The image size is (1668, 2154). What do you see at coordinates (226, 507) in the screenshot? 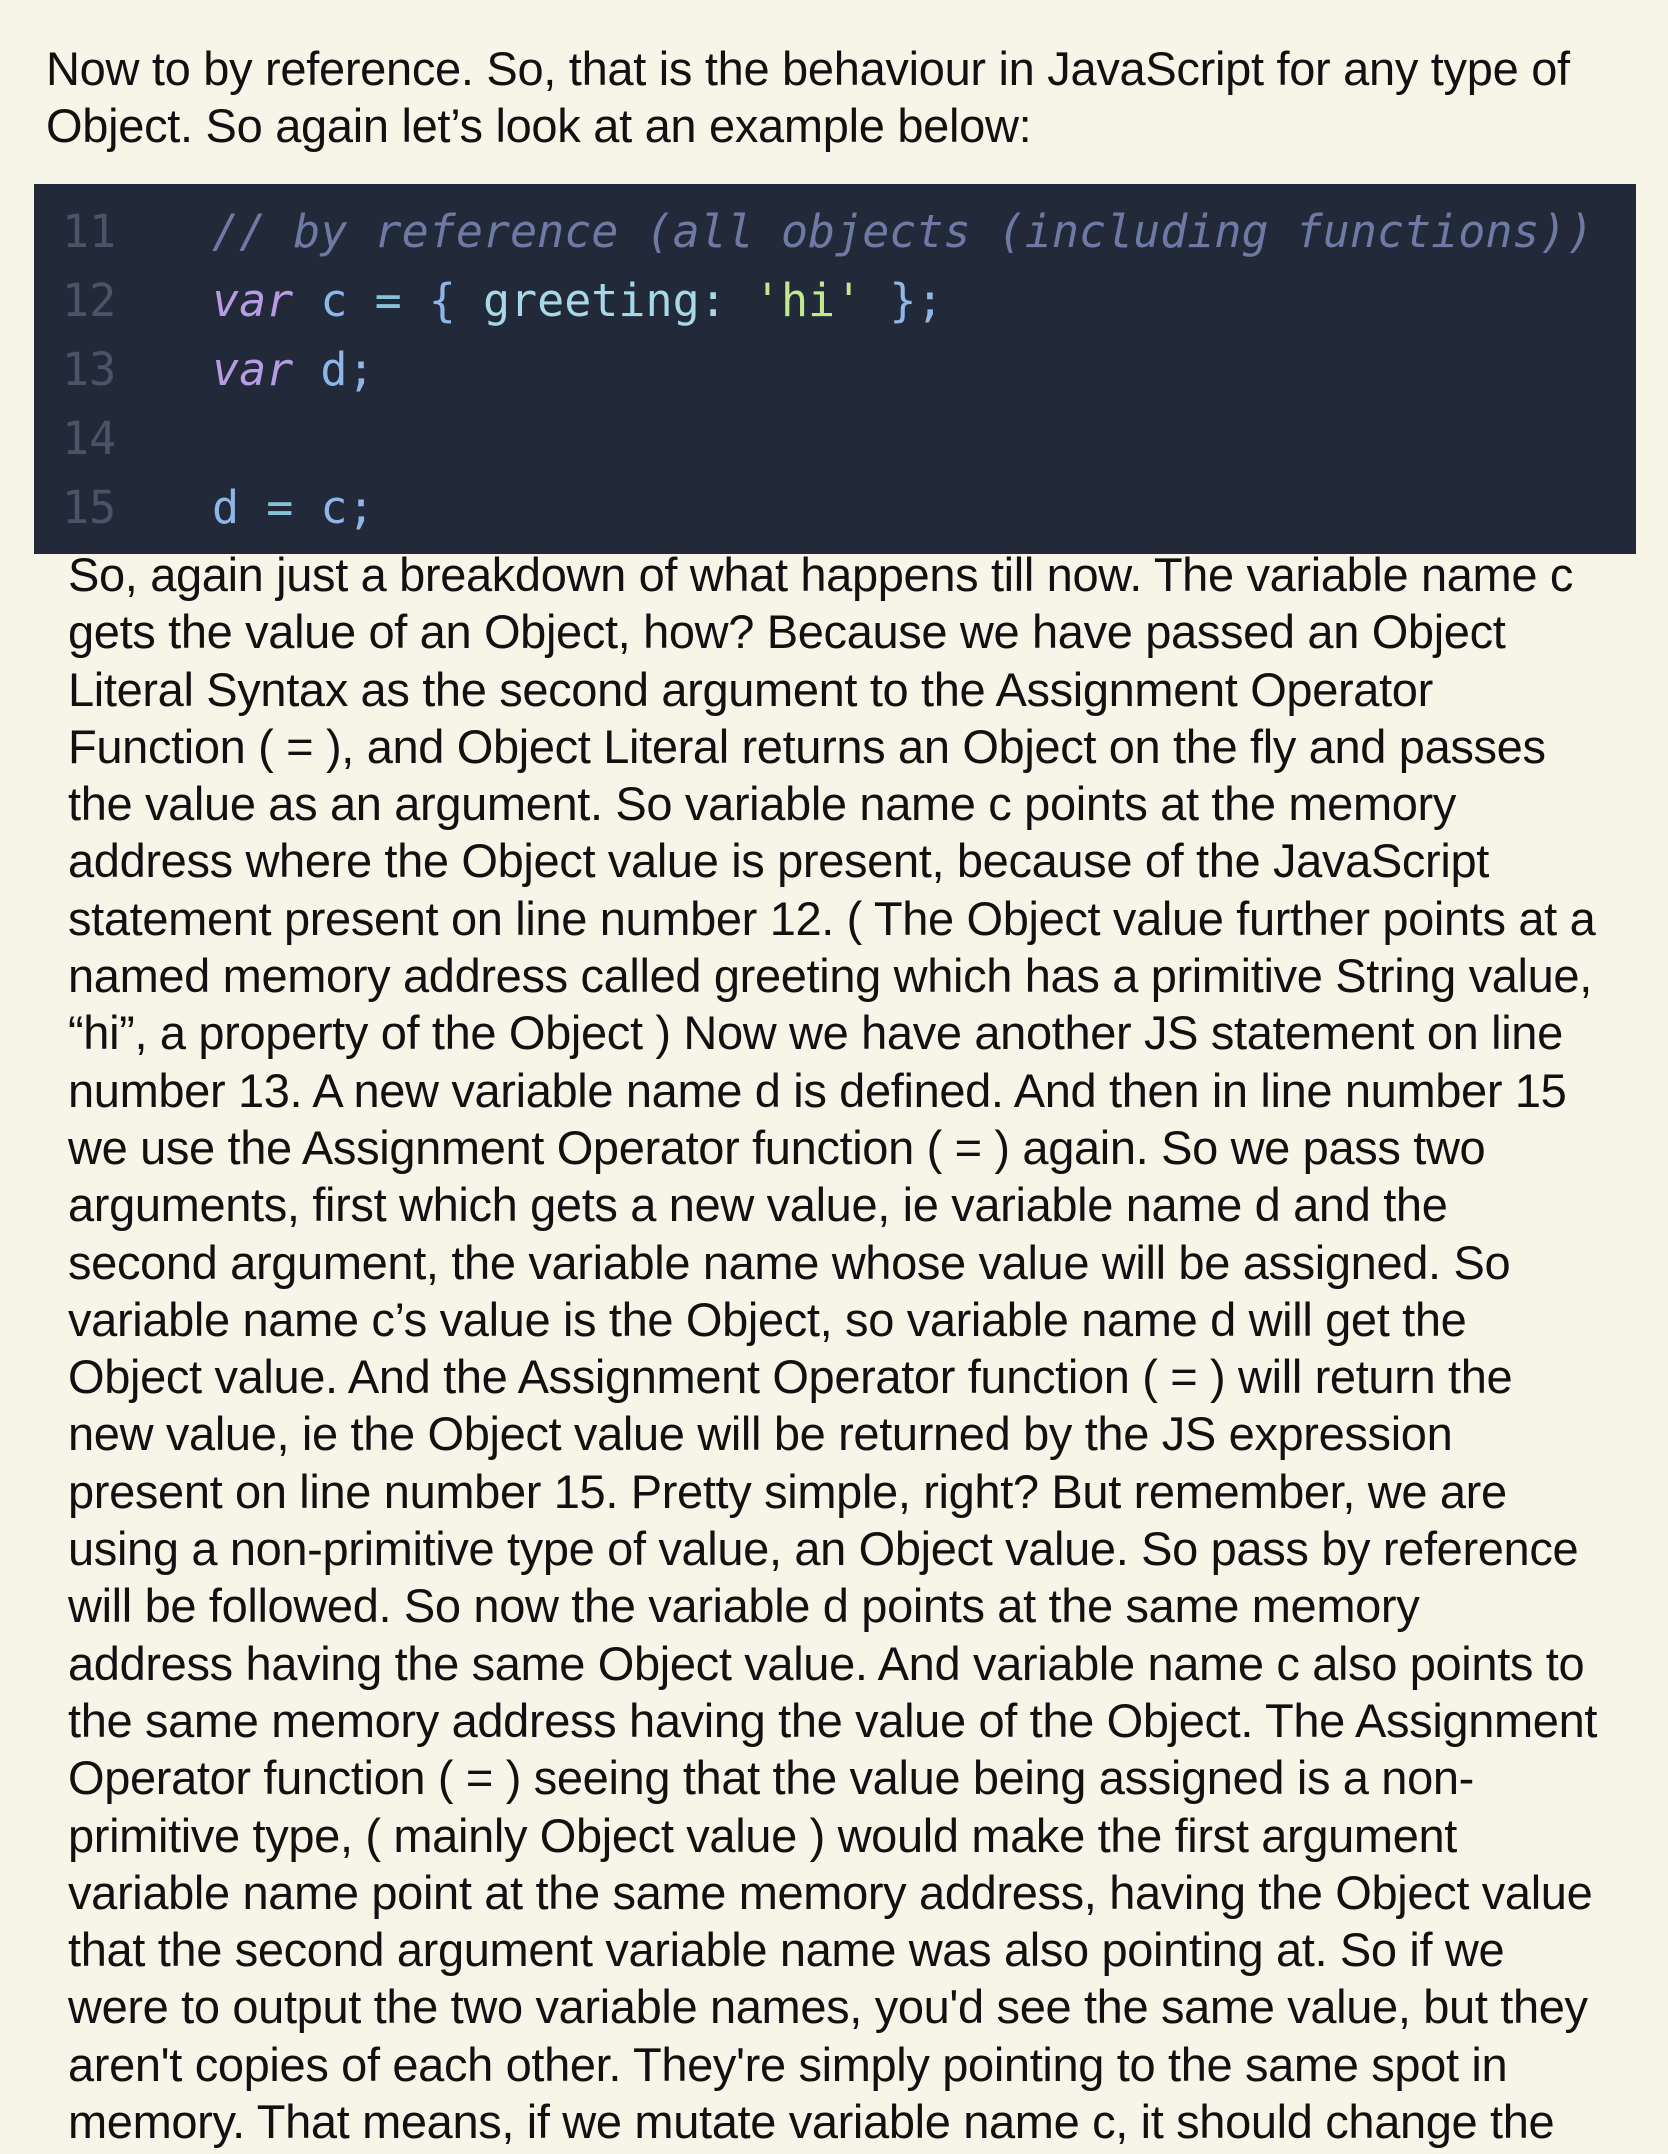
I see `code-token: d` at bounding box center [226, 507].